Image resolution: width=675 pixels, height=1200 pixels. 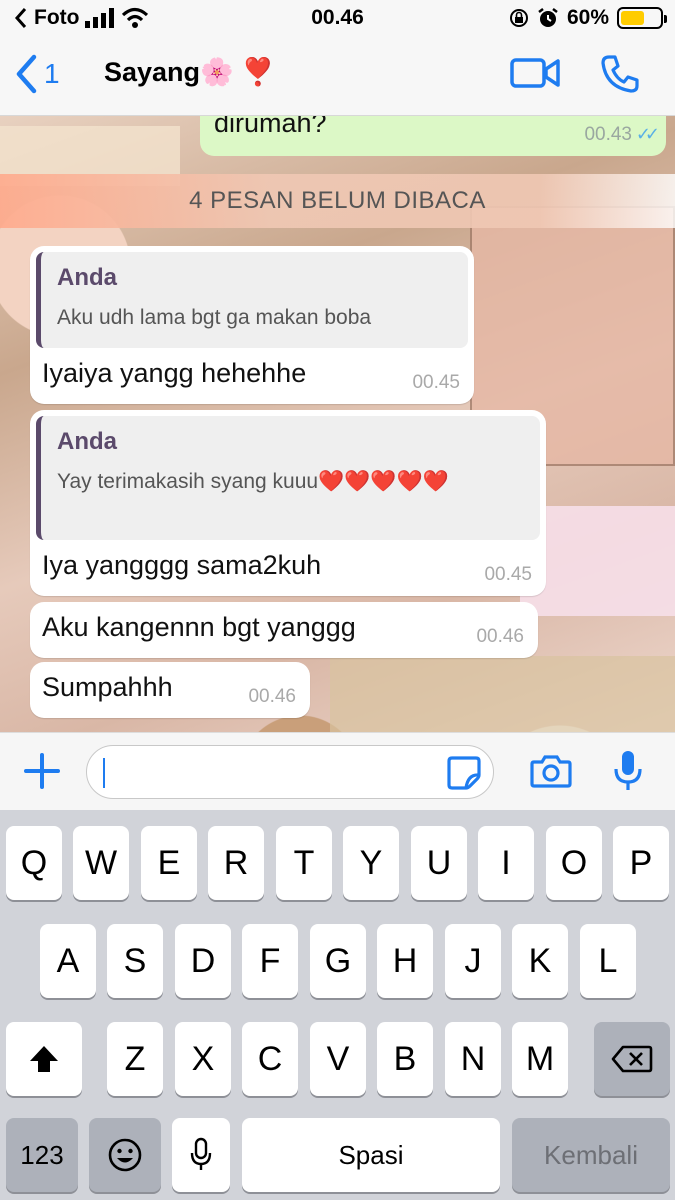 What do you see at coordinates (473, 961) in the screenshot?
I see `key-j: J` at bounding box center [473, 961].